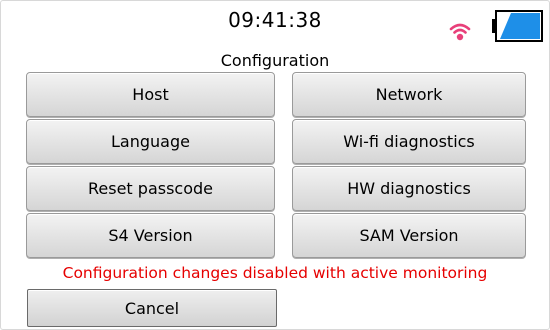 This screenshot has height=330, width=550. What do you see at coordinates (275, 60) in the screenshot?
I see `page-title: Configuration` at bounding box center [275, 60].